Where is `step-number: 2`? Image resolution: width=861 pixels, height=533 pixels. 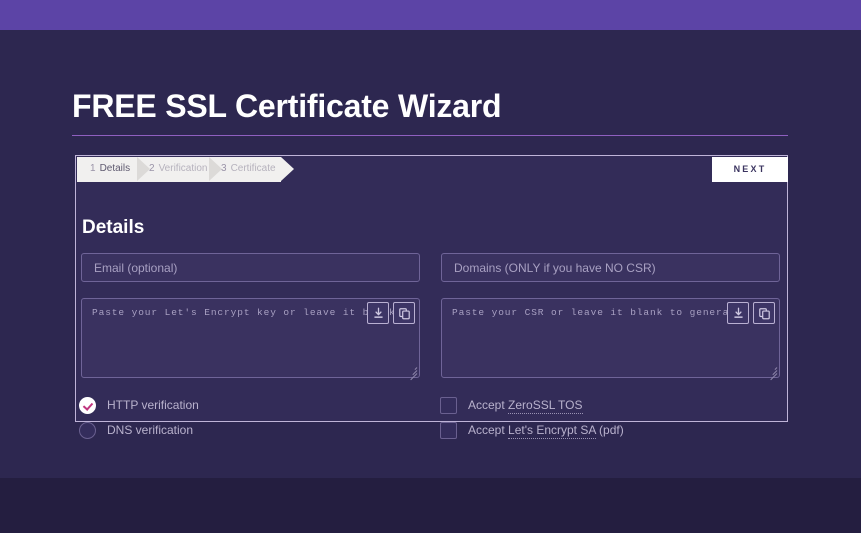 step-number: 2 is located at coordinates (152, 168).